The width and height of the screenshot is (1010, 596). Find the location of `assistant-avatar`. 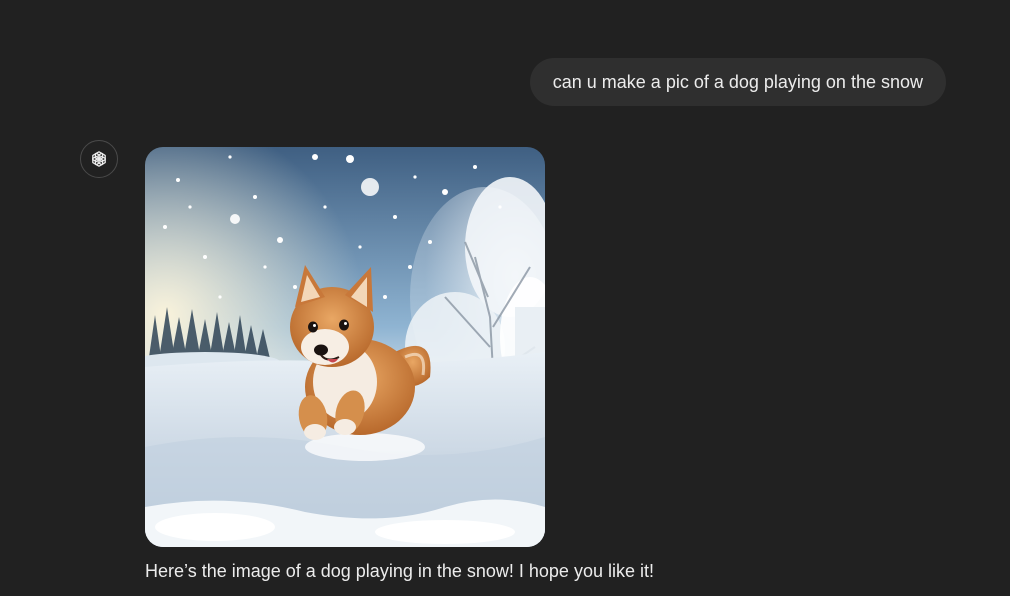

assistant-avatar is located at coordinates (99, 159).